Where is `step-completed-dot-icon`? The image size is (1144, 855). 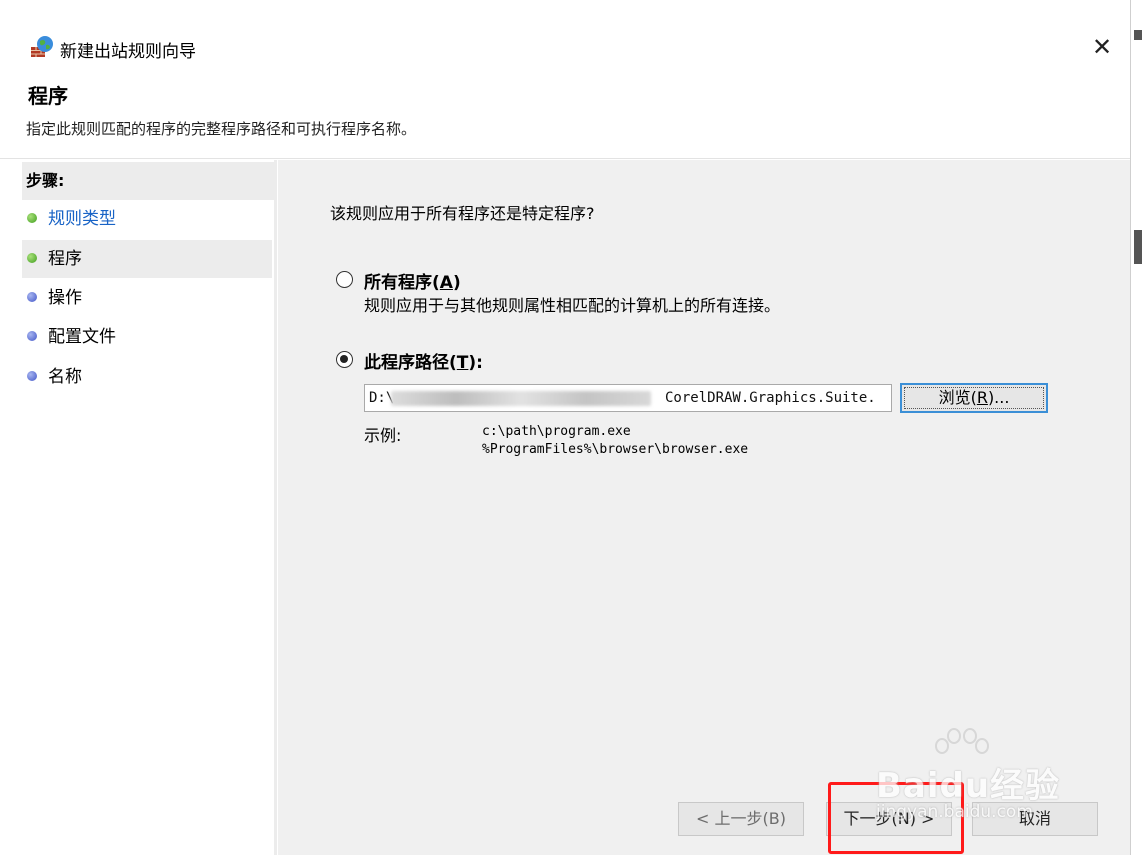
step-completed-dot-icon is located at coordinates (32, 218).